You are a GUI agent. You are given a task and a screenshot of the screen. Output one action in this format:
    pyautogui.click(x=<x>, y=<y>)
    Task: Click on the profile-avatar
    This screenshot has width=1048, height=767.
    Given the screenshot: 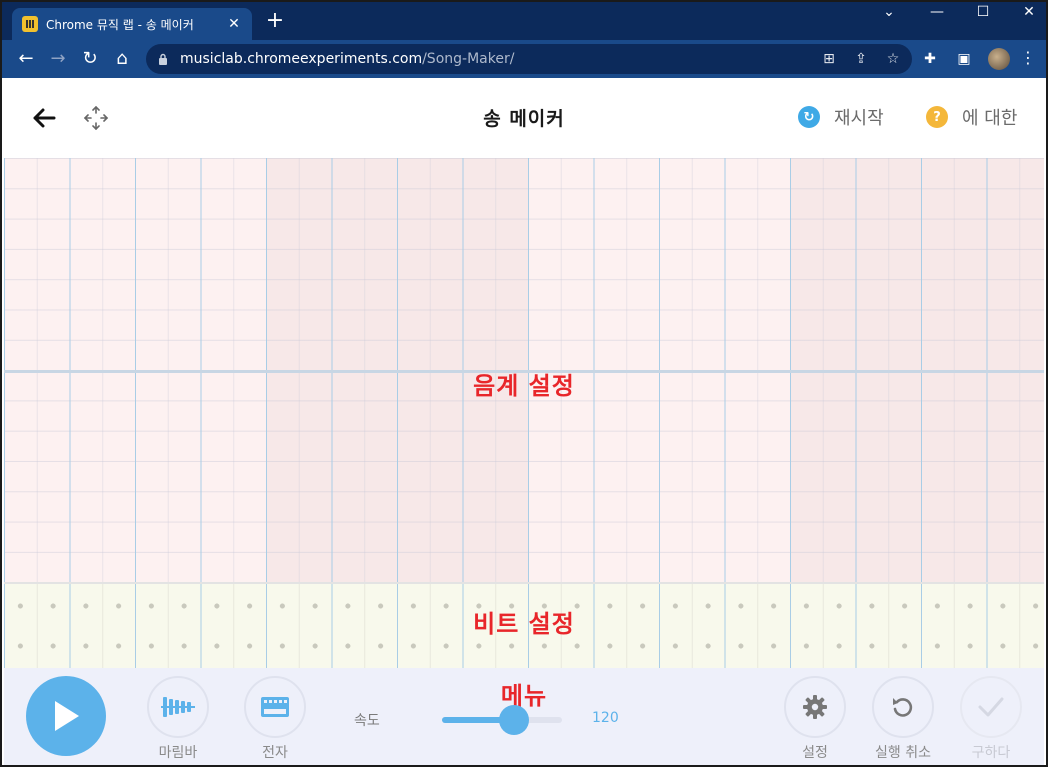 What is the action you would take?
    pyautogui.click(x=999, y=59)
    